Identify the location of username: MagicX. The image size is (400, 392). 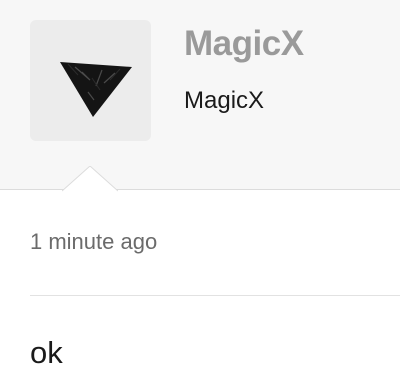
(224, 100).